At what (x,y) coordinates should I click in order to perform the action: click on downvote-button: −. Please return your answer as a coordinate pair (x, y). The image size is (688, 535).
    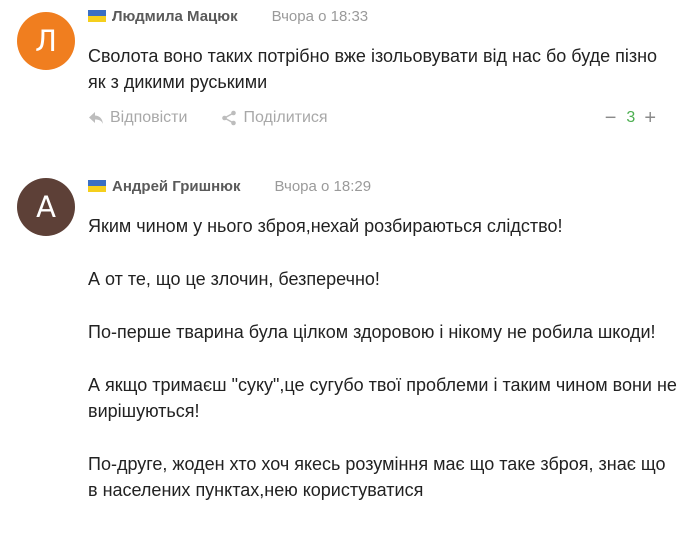
    Looking at the image, I should click on (611, 118).